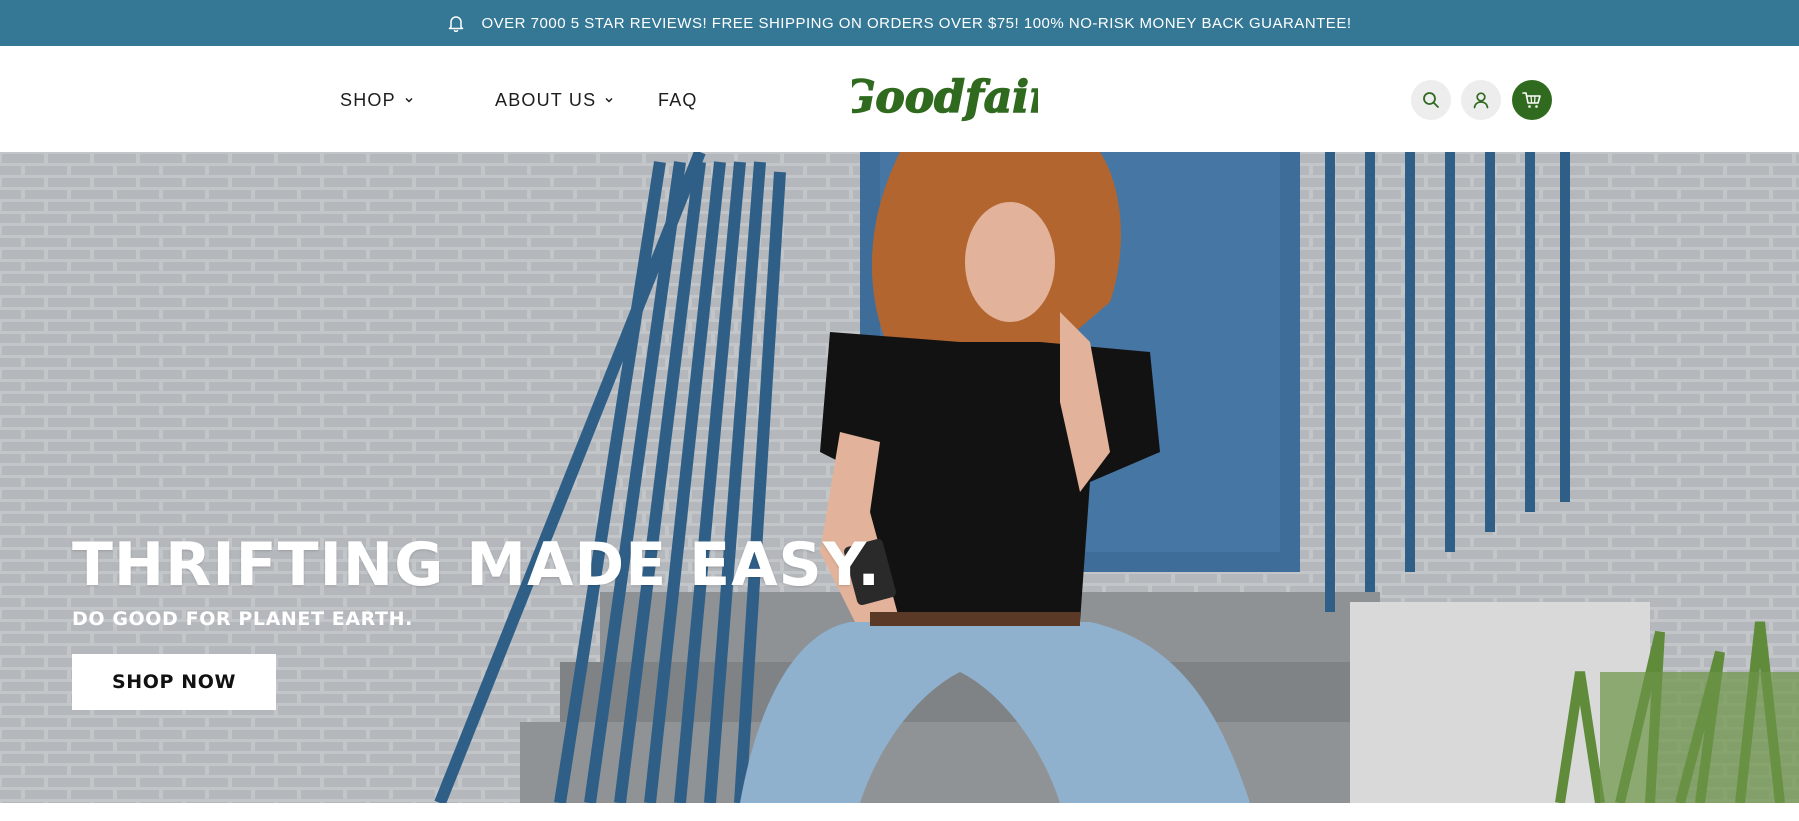 Image resolution: width=1799 pixels, height=821 pixels. I want to click on bell-icon, so click(456, 23).